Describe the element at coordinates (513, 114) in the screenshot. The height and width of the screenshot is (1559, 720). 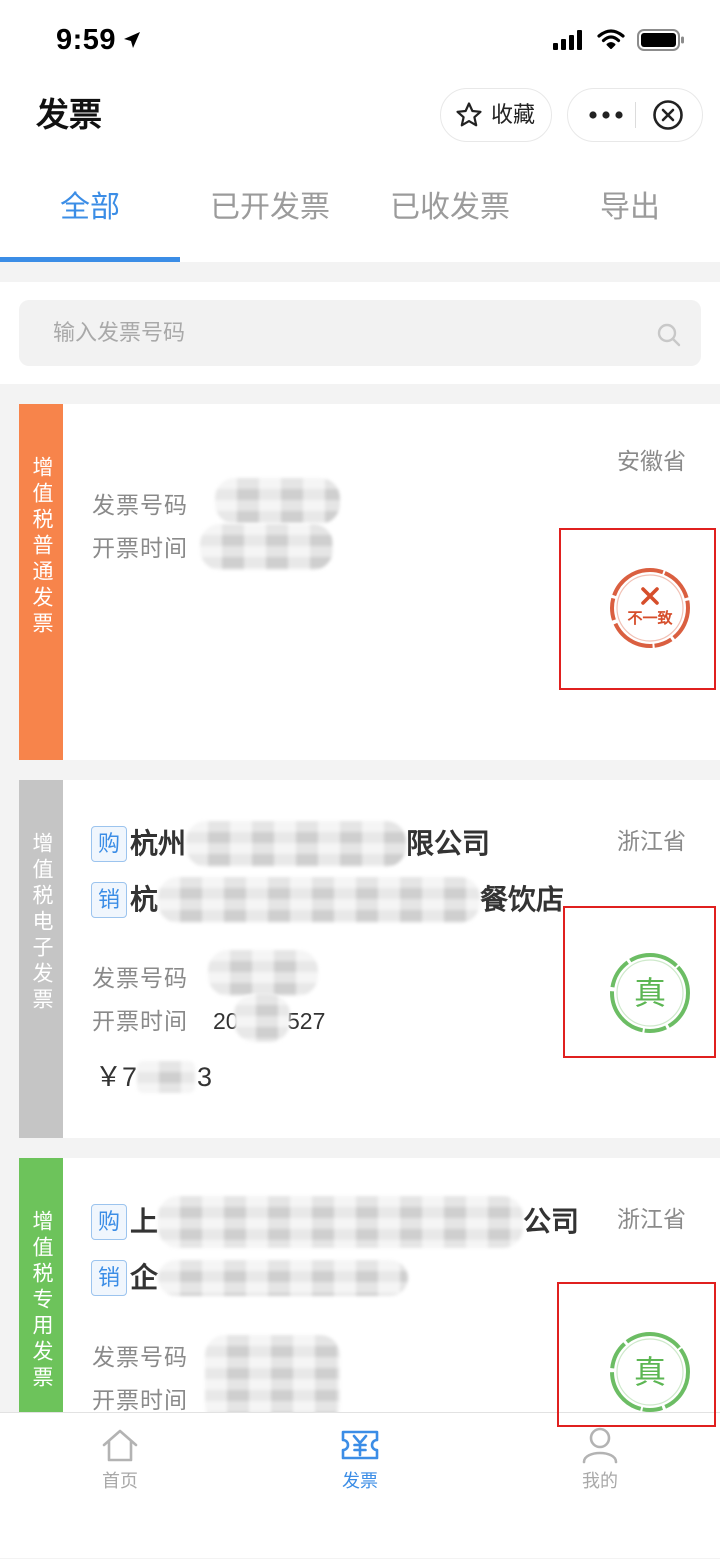
I see `favorite-label: 收藏` at that location.